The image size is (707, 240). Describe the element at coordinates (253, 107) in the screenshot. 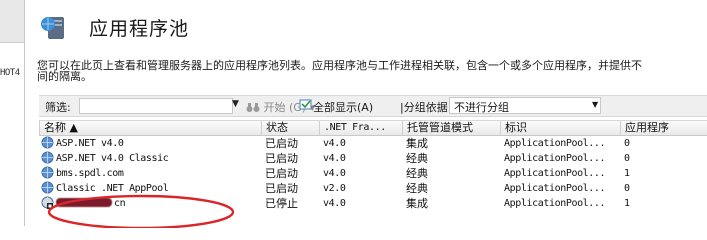

I see `binoculars-icon` at that location.